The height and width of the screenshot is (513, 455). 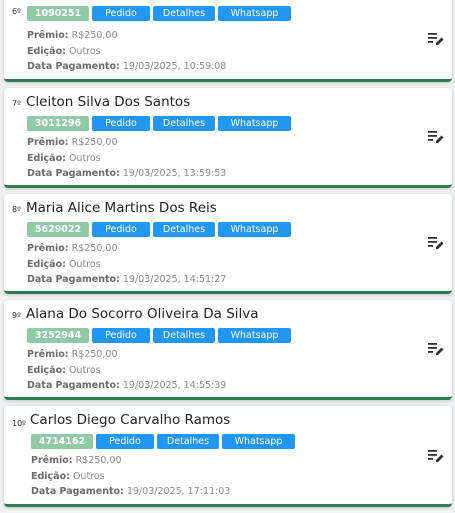 What do you see at coordinates (108, 102) in the screenshot?
I see `winner-name: Cleiton Silva Dos Santos` at bounding box center [108, 102].